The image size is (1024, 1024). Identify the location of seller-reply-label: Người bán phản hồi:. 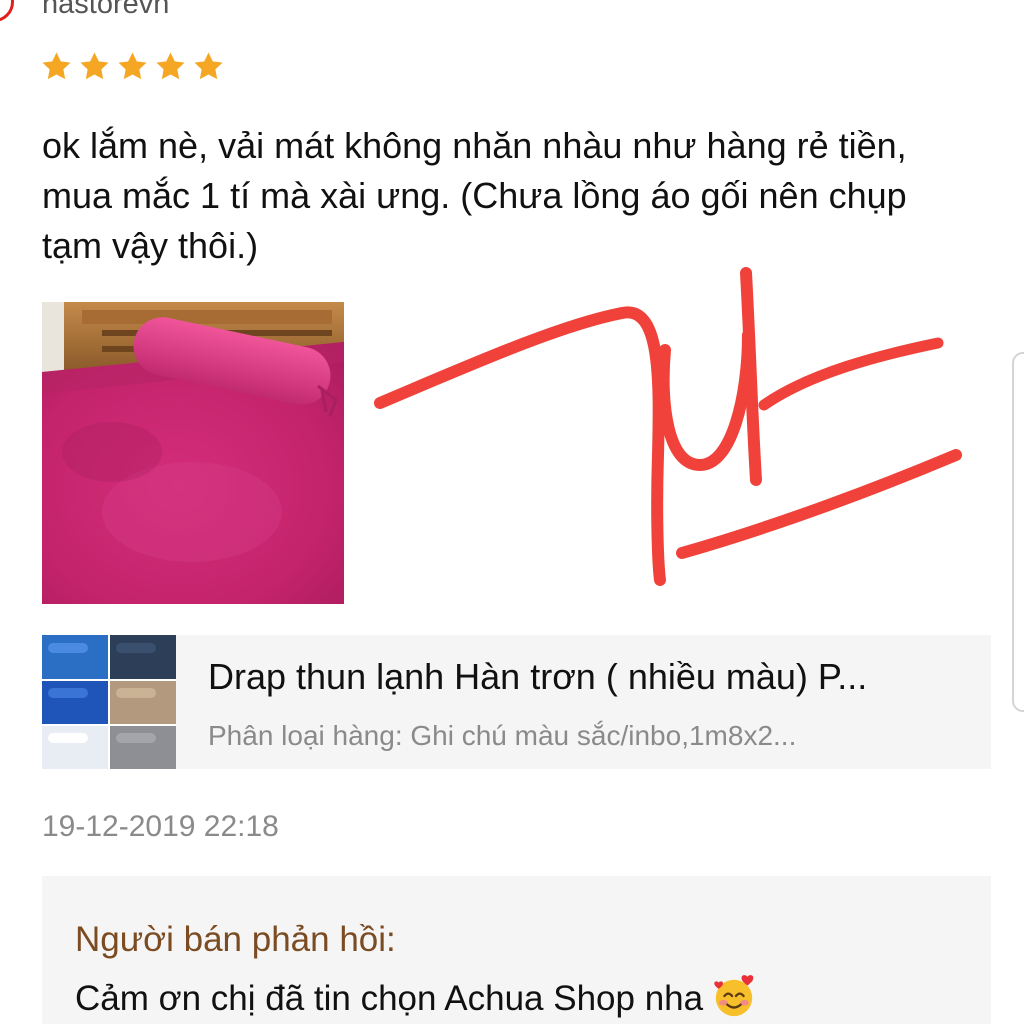
(235, 939).